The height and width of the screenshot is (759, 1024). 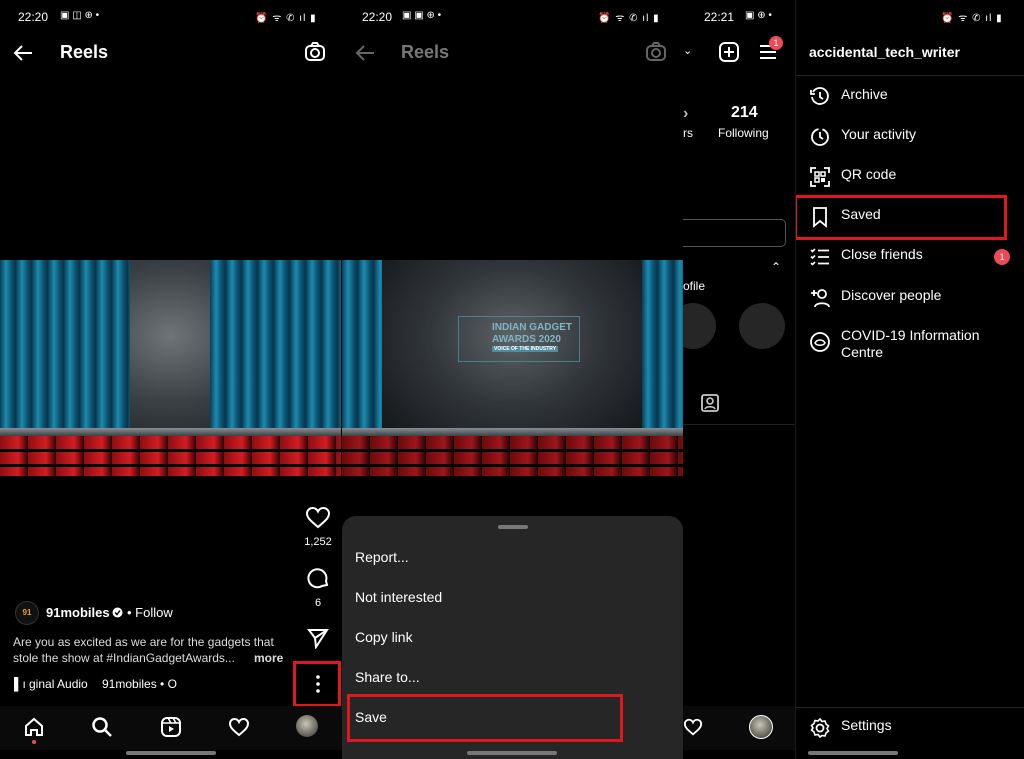 I want to click on comment-icon, so click(x=318, y=578).